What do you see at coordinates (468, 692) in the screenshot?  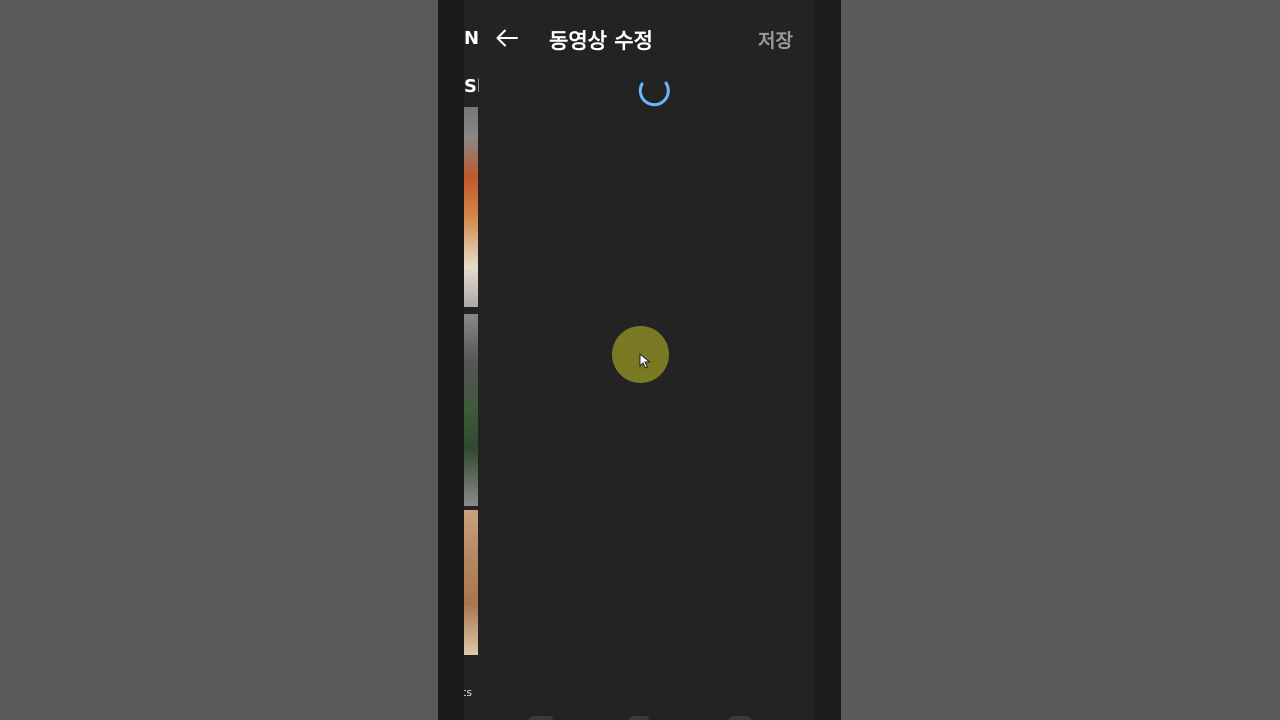 I see `background-bottom-label: ts` at bounding box center [468, 692].